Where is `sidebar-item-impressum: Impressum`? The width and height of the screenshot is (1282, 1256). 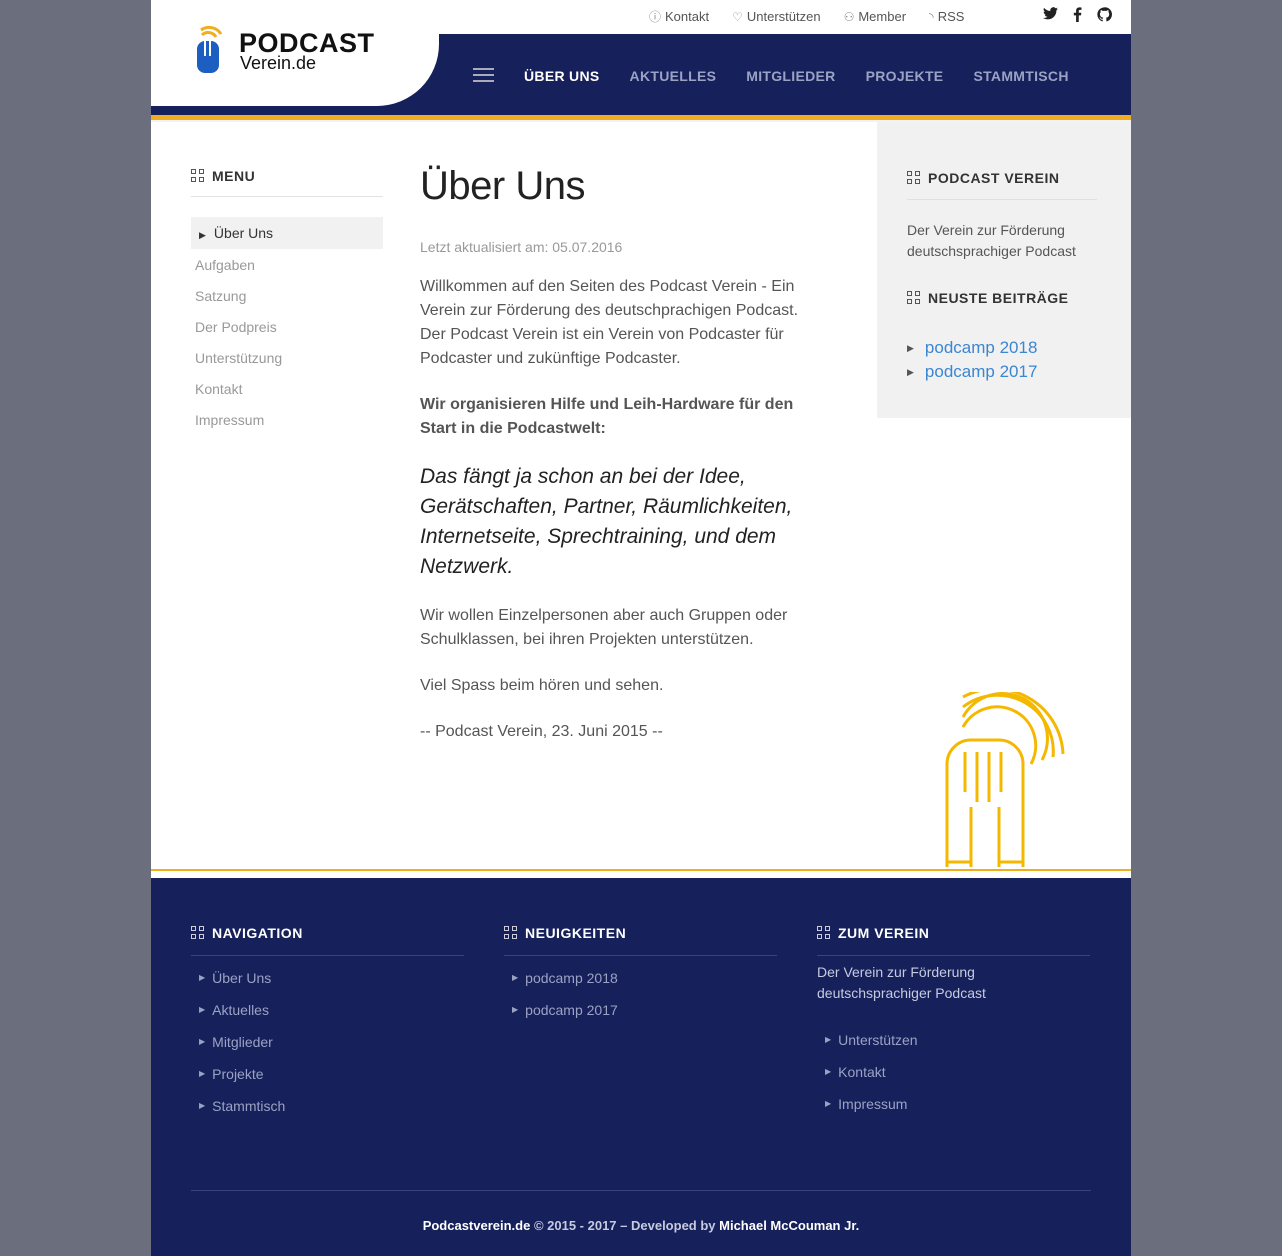
sidebar-item-impressum: Impressum is located at coordinates (287, 420).